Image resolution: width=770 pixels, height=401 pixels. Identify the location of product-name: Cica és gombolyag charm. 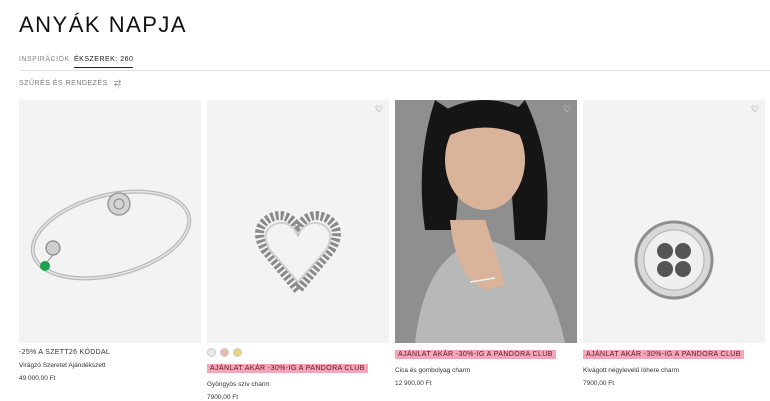
(486, 370).